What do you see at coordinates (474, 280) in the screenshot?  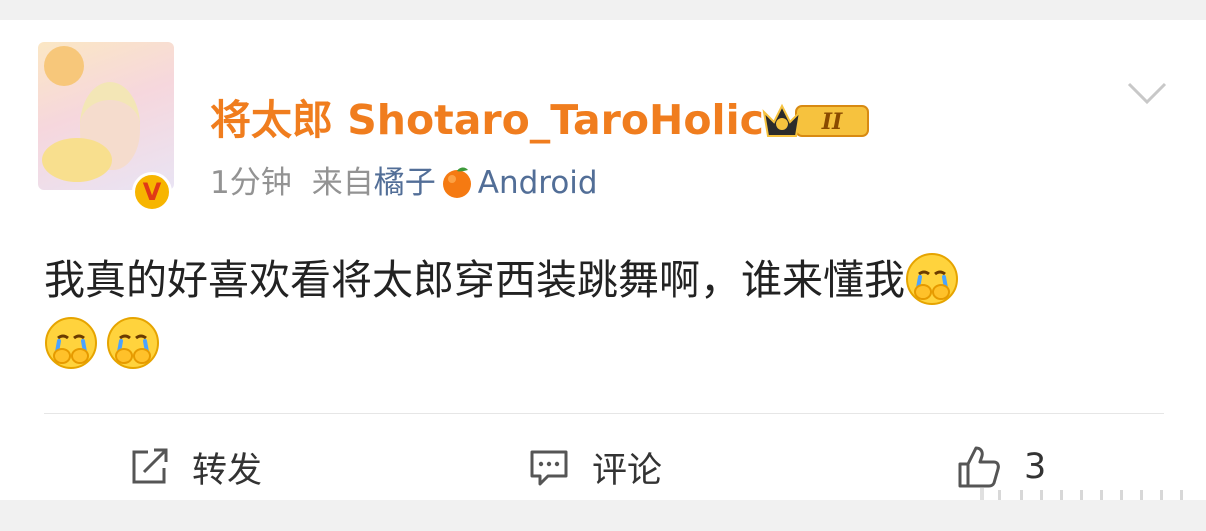 I see `post-text: 我真的好喜欢看将太郎穿西装跳舞啊，谁来懂我` at bounding box center [474, 280].